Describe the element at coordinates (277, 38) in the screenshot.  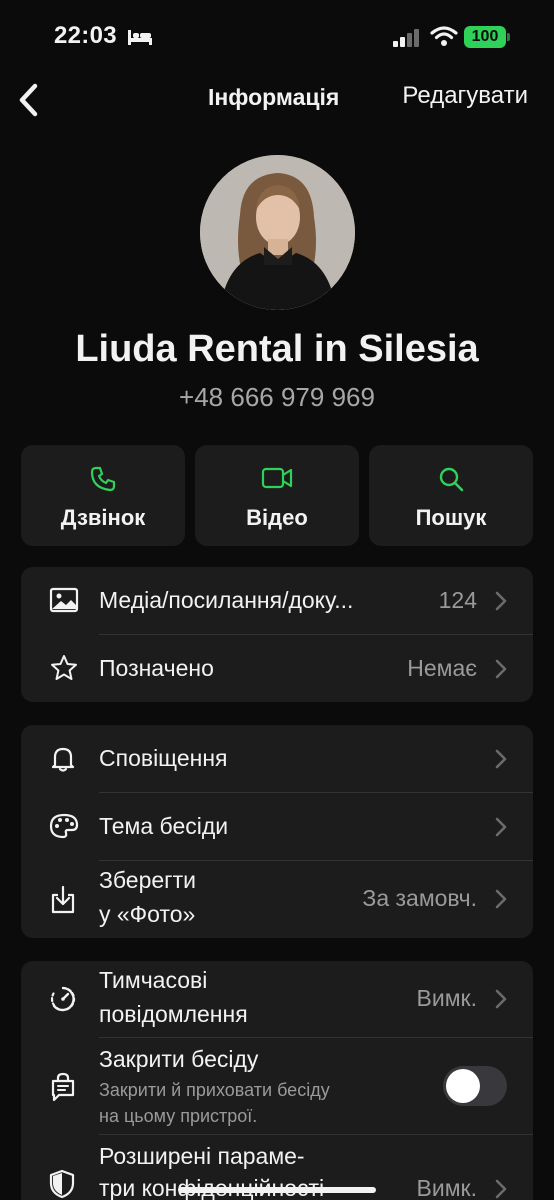
I see `status-bar: 22:03 100` at that location.